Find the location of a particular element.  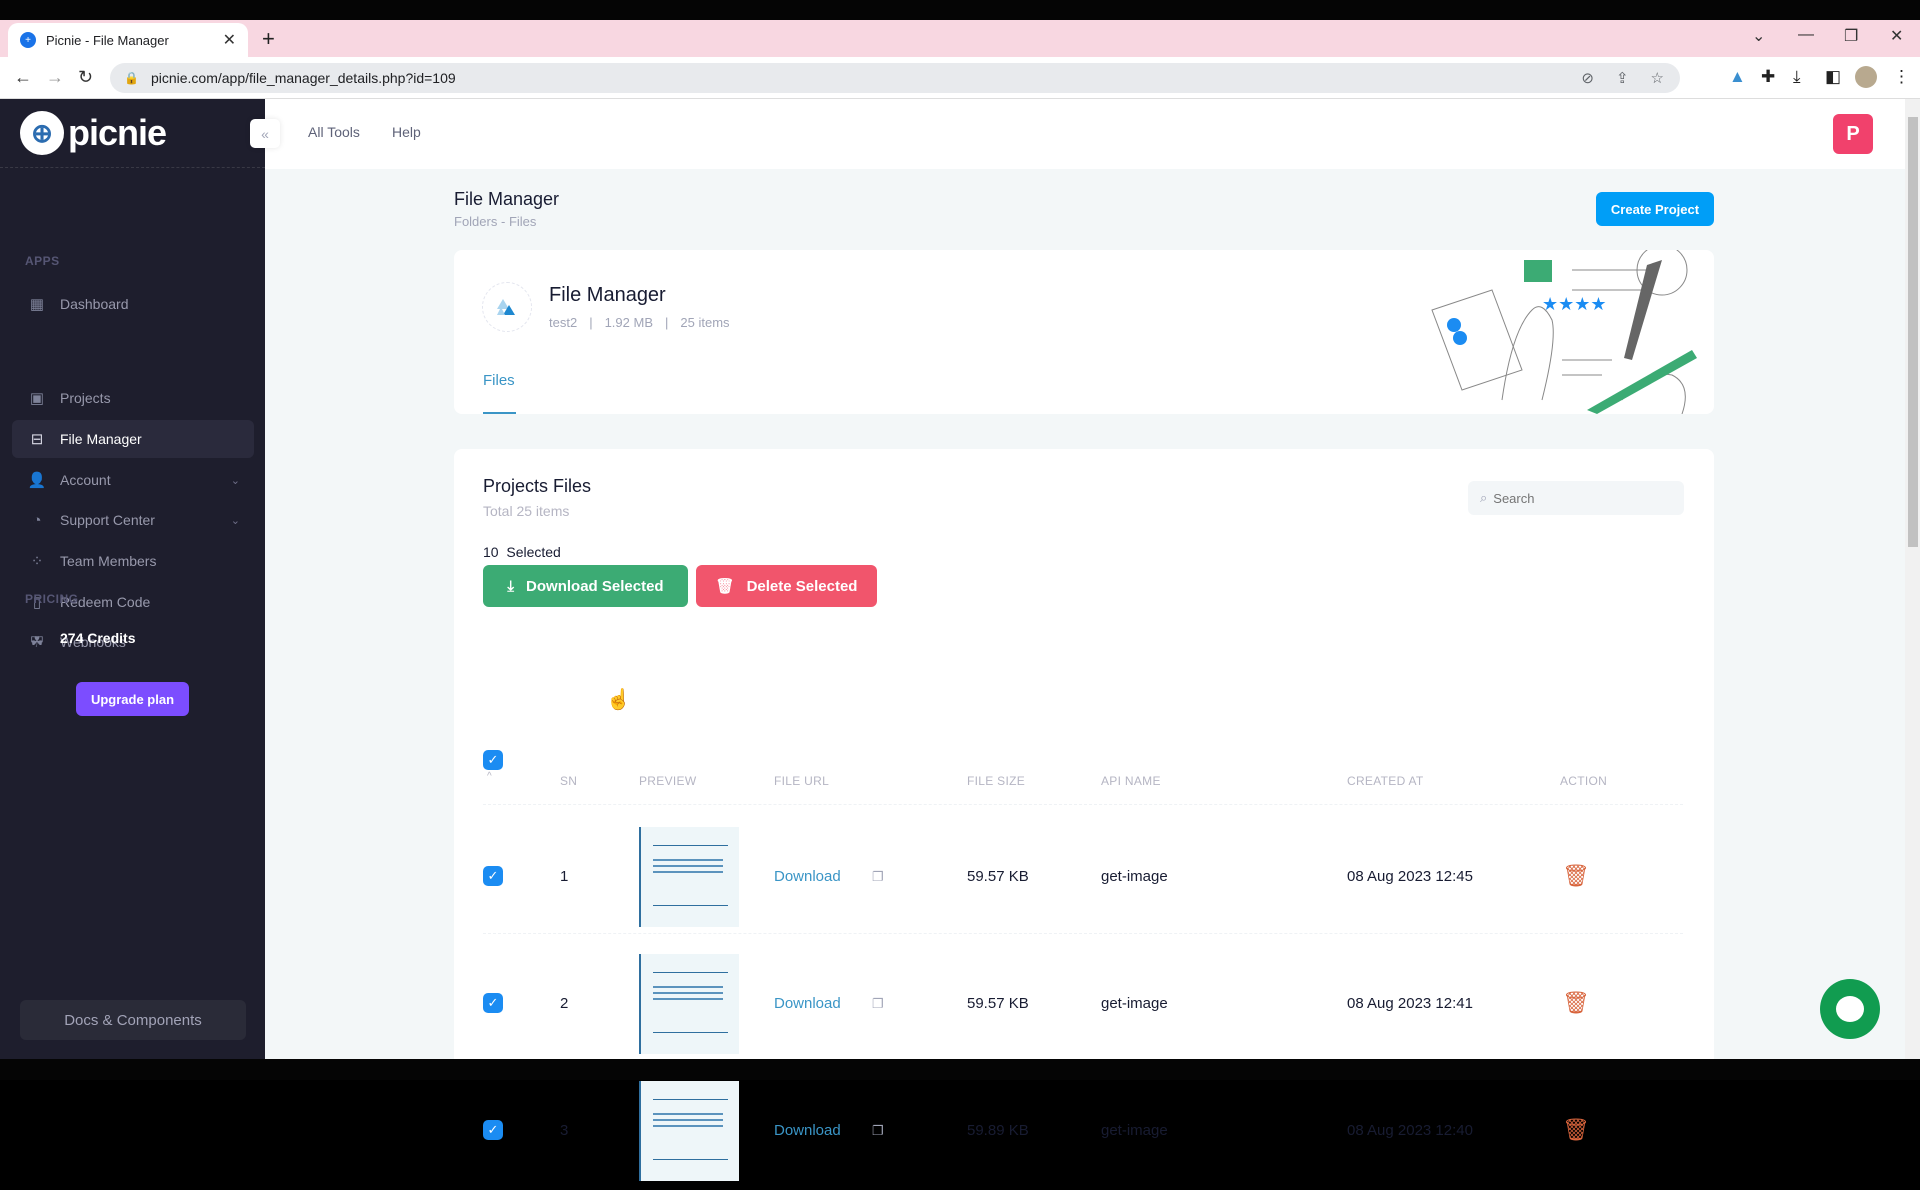

breadcrumb-folders: Folders is located at coordinates (475, 221).